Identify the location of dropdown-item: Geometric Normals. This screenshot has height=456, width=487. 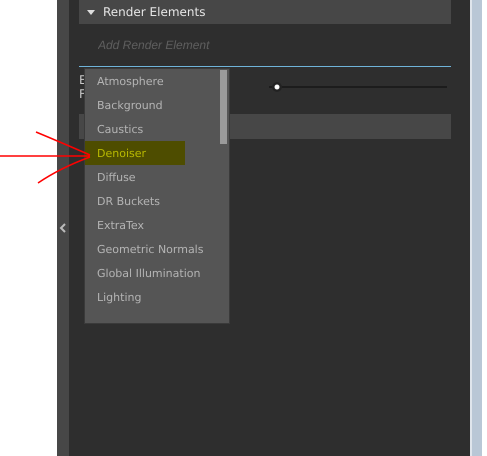
(157, 249).